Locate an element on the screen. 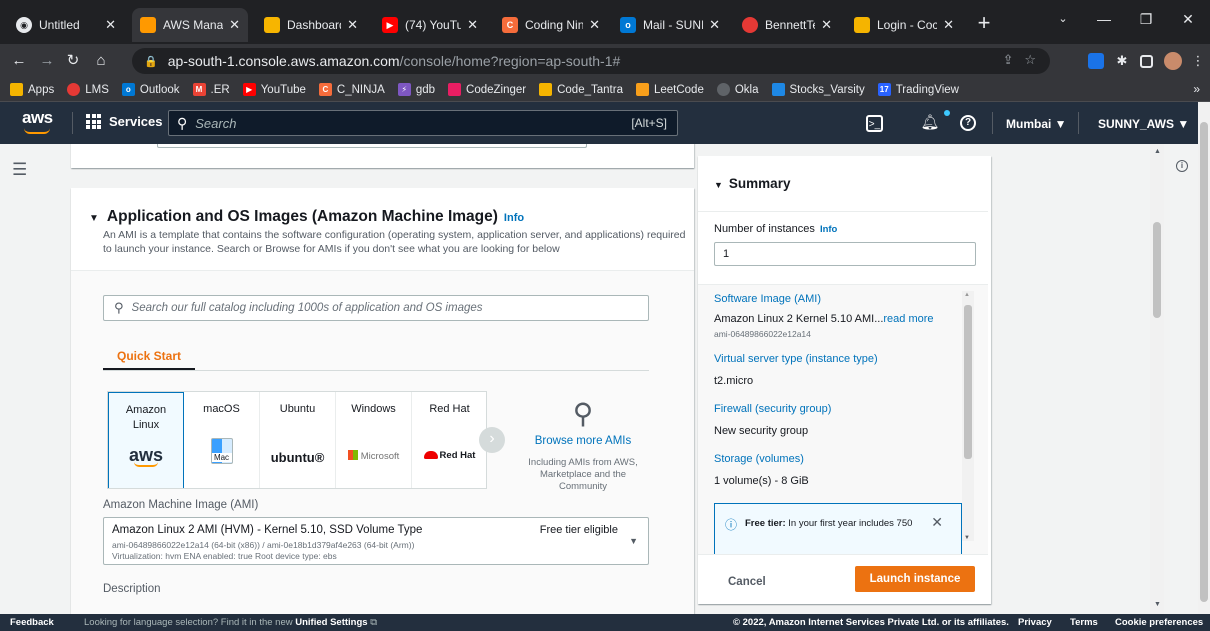  tile-red-hat: Red Hat Red Hat is located at coordinates (449, 440).